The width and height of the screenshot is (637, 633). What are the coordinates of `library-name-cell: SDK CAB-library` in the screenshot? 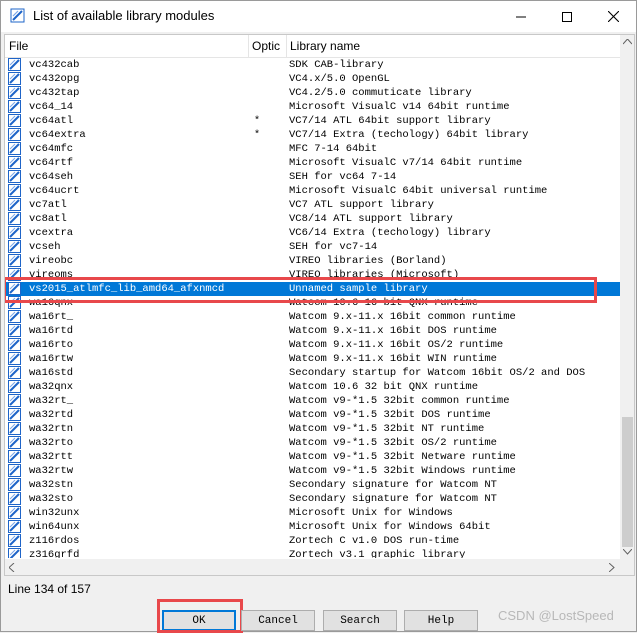 It's located at (336, 65).